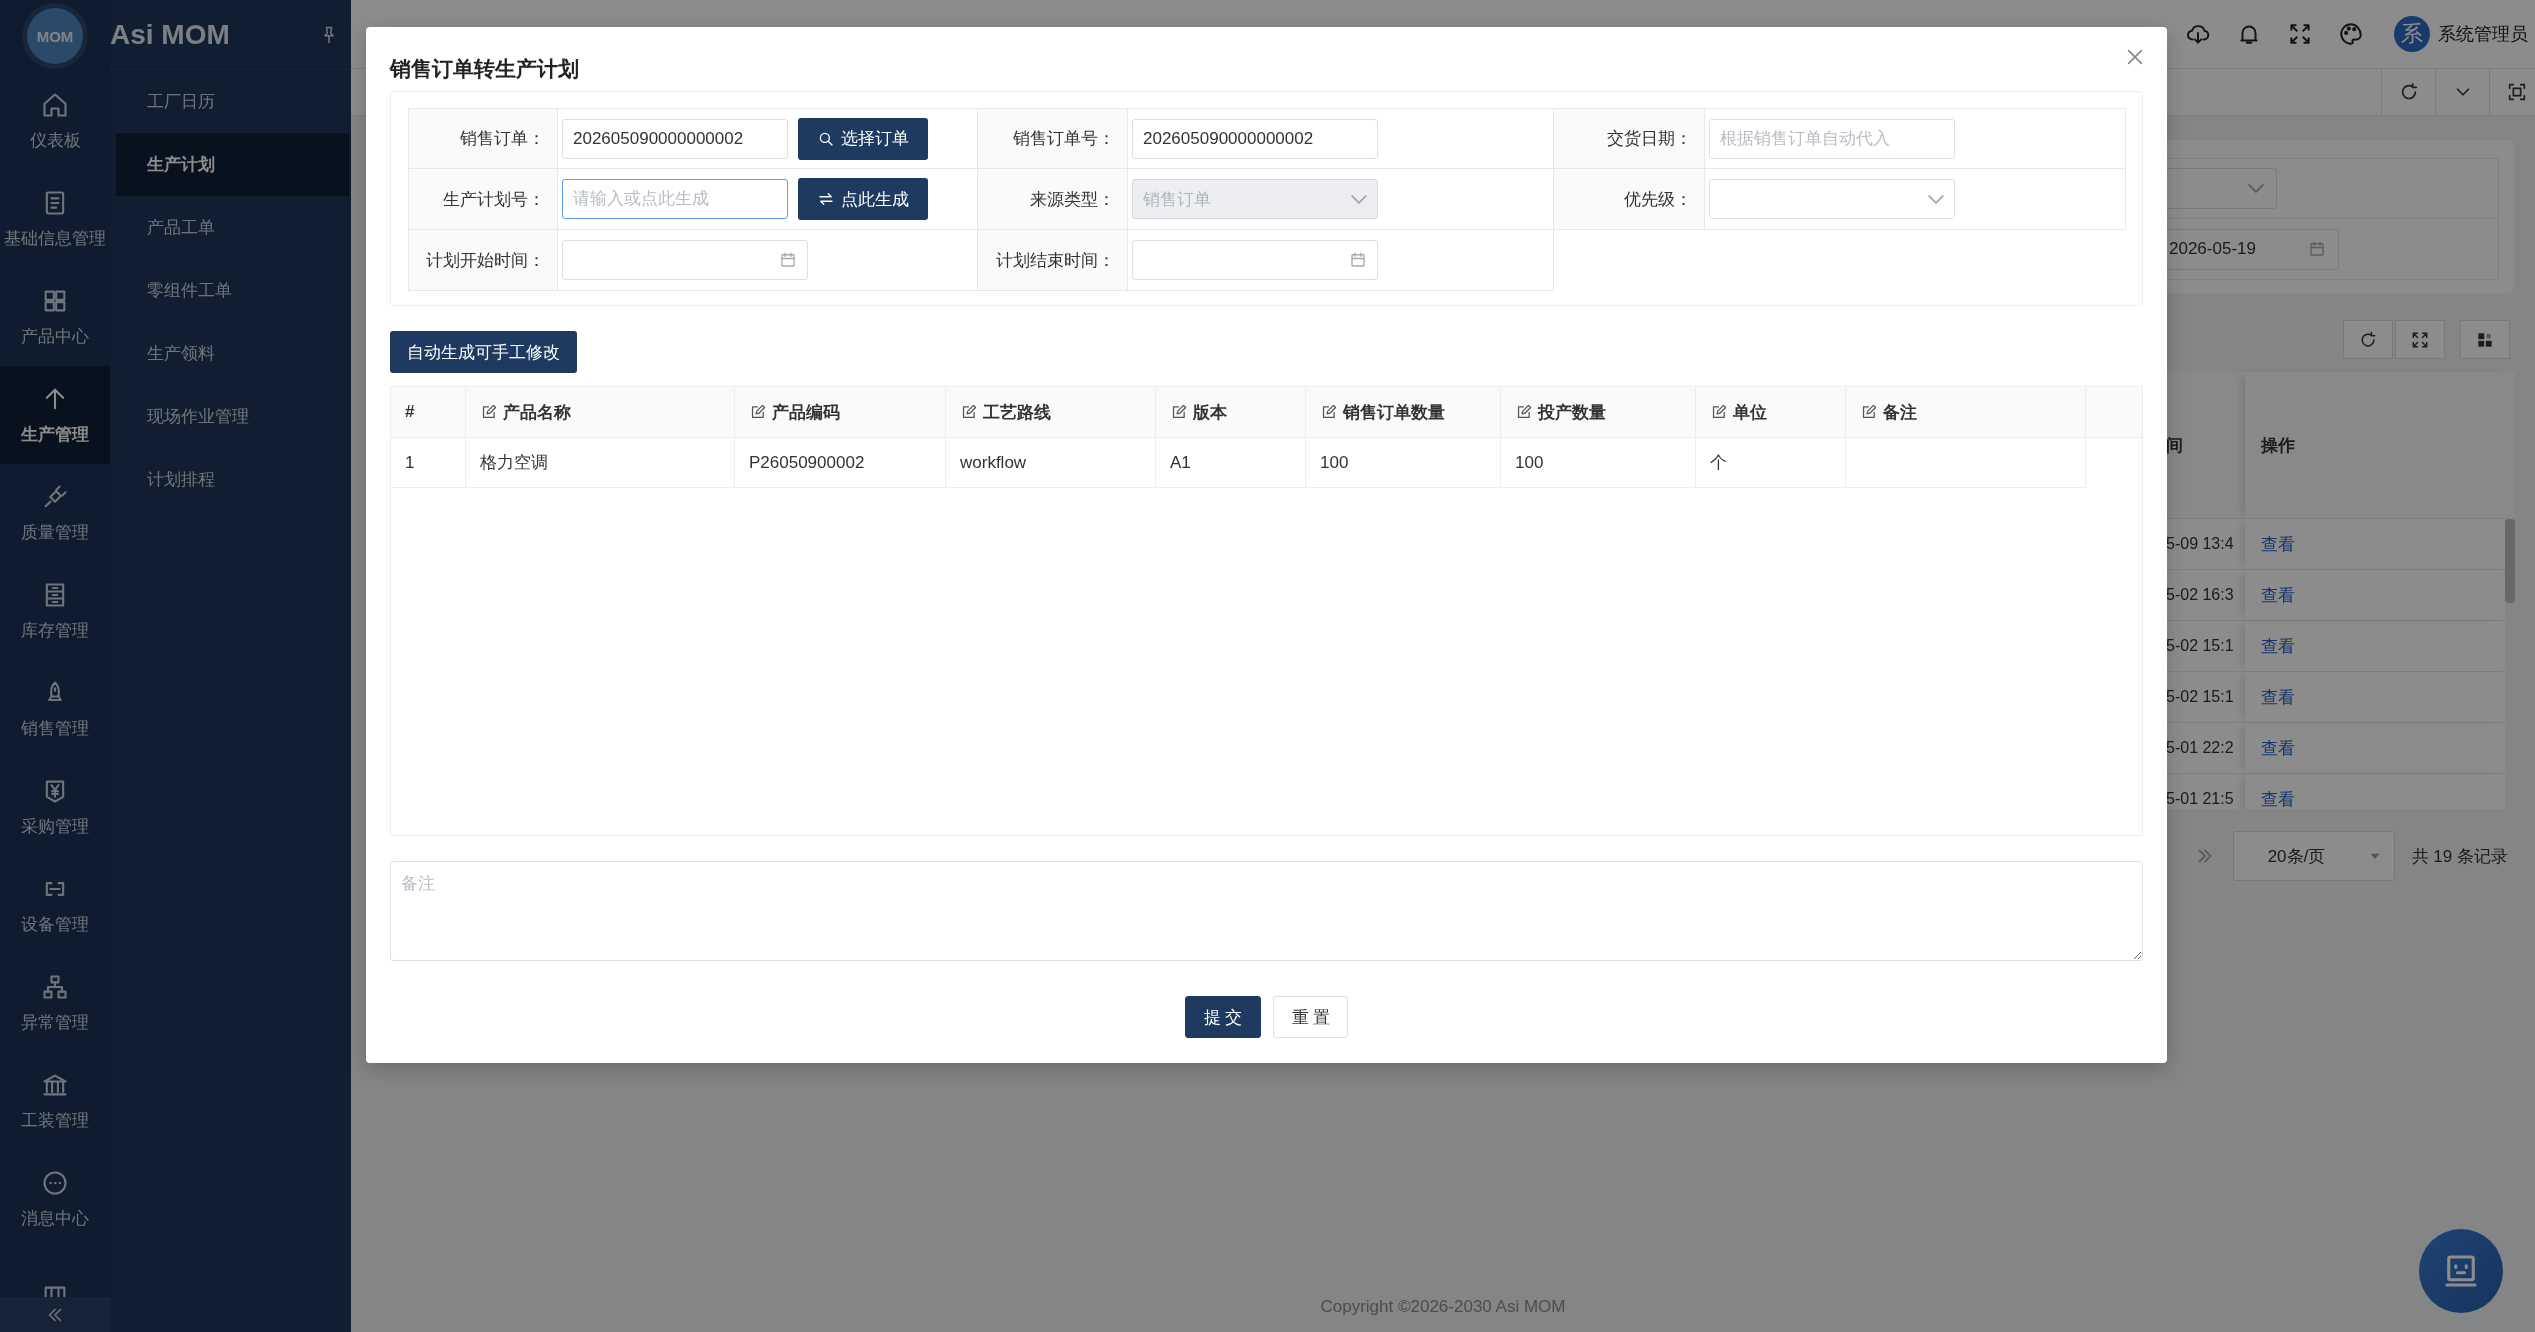  I want to click on reset-button: 重置, so click(1310, 1017).